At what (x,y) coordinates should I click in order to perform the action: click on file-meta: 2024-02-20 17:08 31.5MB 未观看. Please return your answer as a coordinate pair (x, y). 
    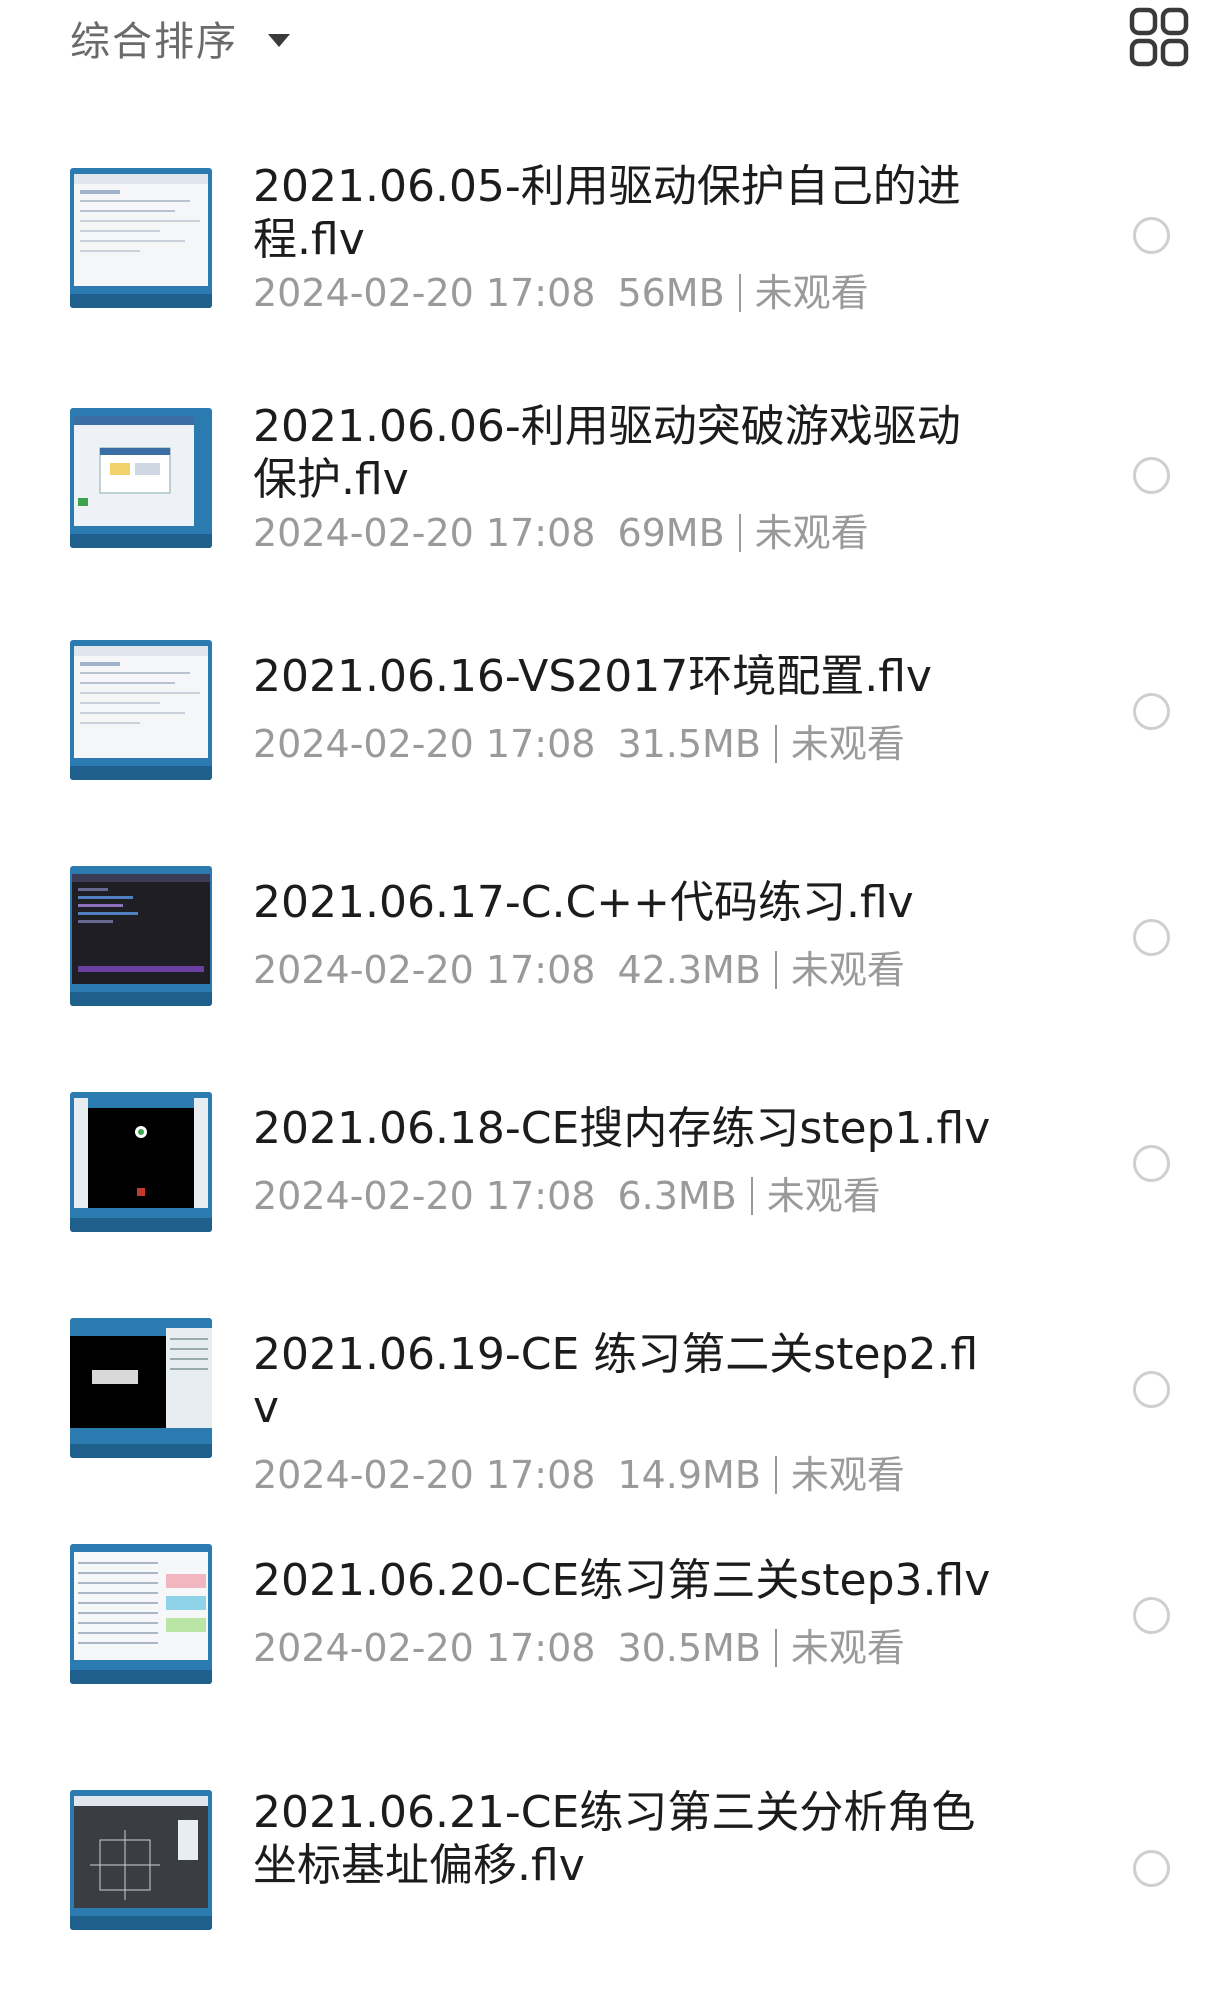
    Looking at the image, I should click on (623, 744).